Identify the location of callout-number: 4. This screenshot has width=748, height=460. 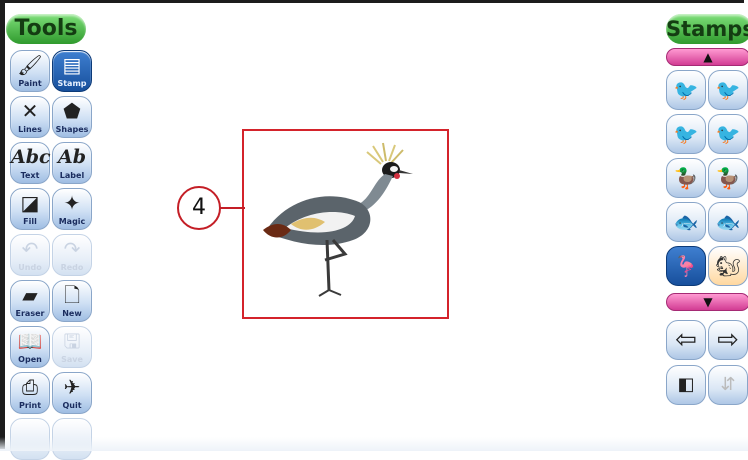
(199, 208).